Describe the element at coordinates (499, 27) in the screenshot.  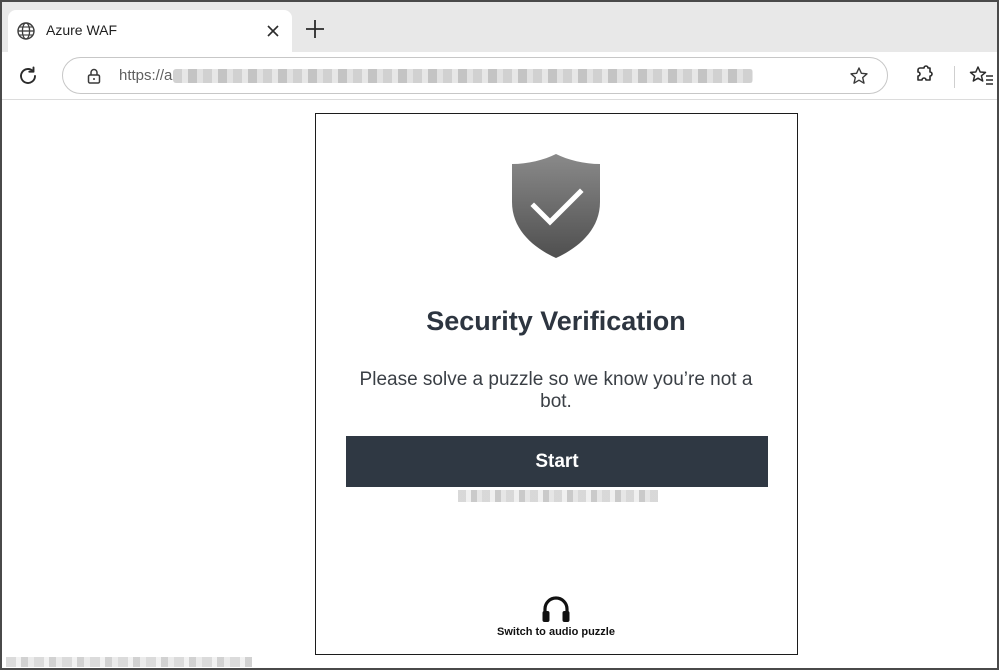
I see `tab-strip: Azure WAF` at that location.